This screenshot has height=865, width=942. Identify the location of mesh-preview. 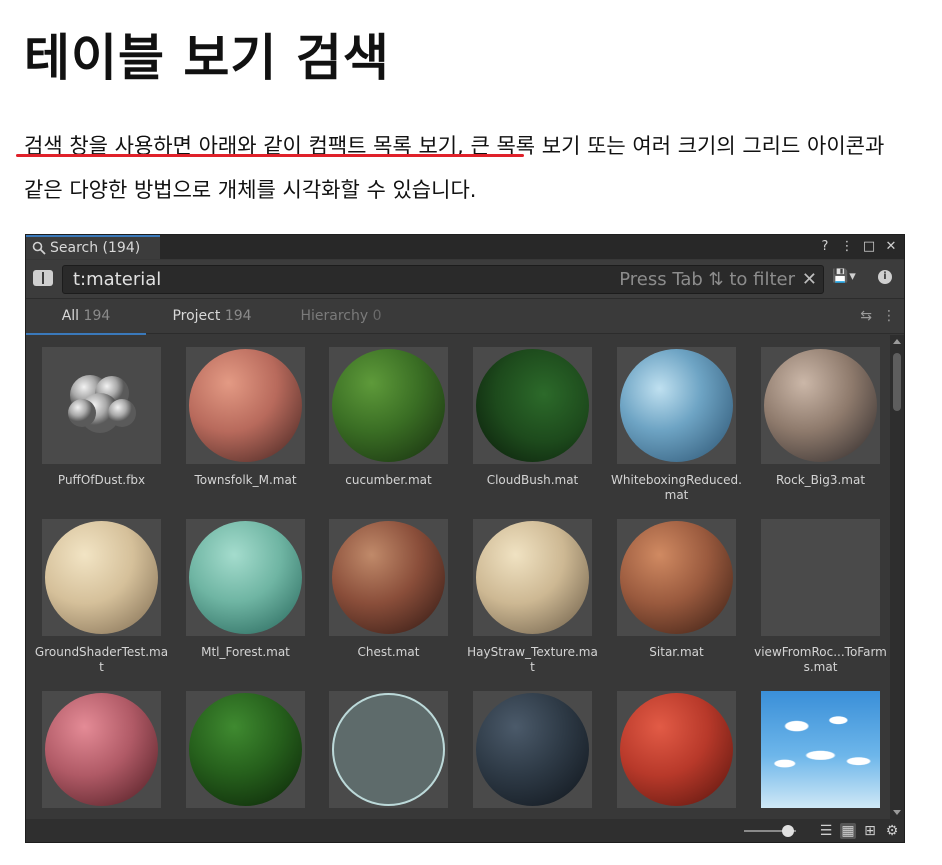
(102, 404).